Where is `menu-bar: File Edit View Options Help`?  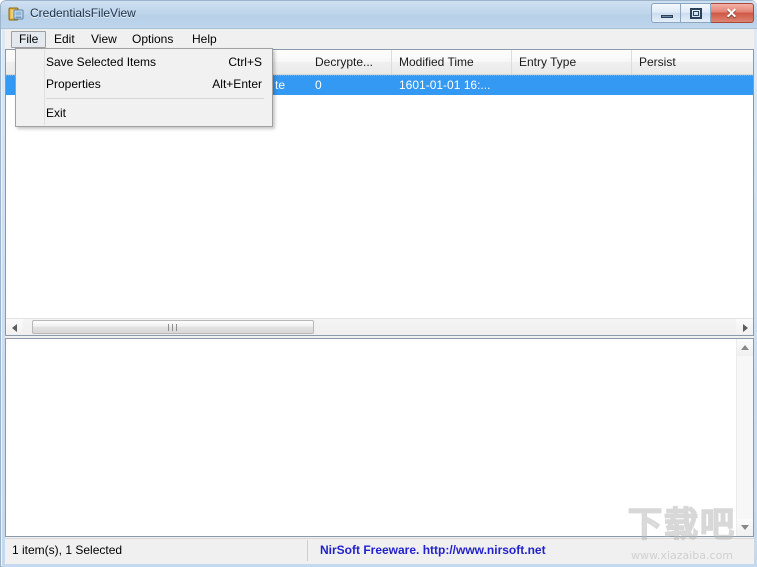 menu-bar: File Edit View Options Help is located at coordinates (379, 39).